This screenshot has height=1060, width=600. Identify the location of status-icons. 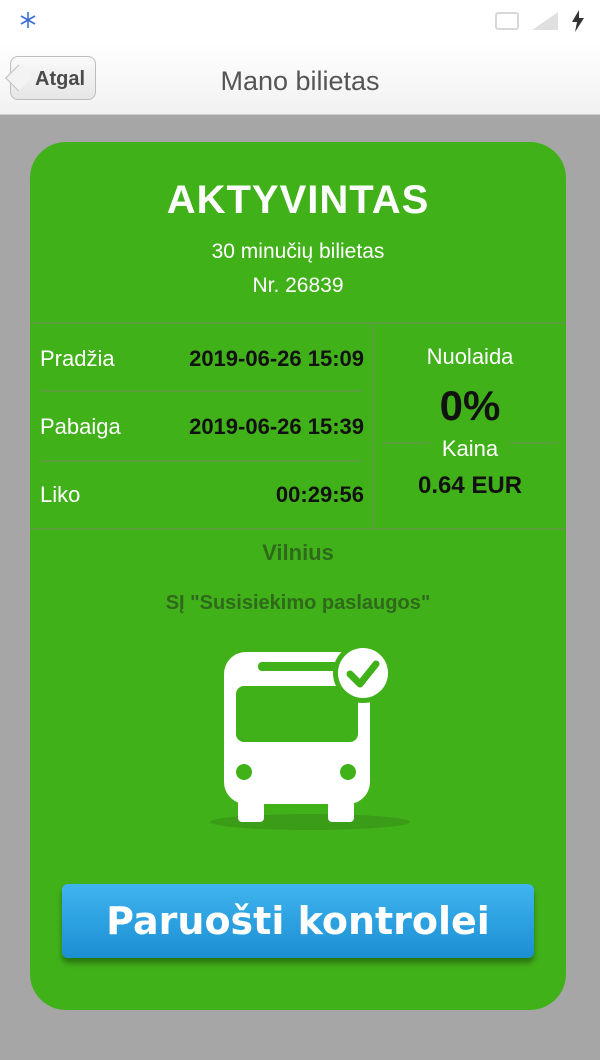
(540, 21).